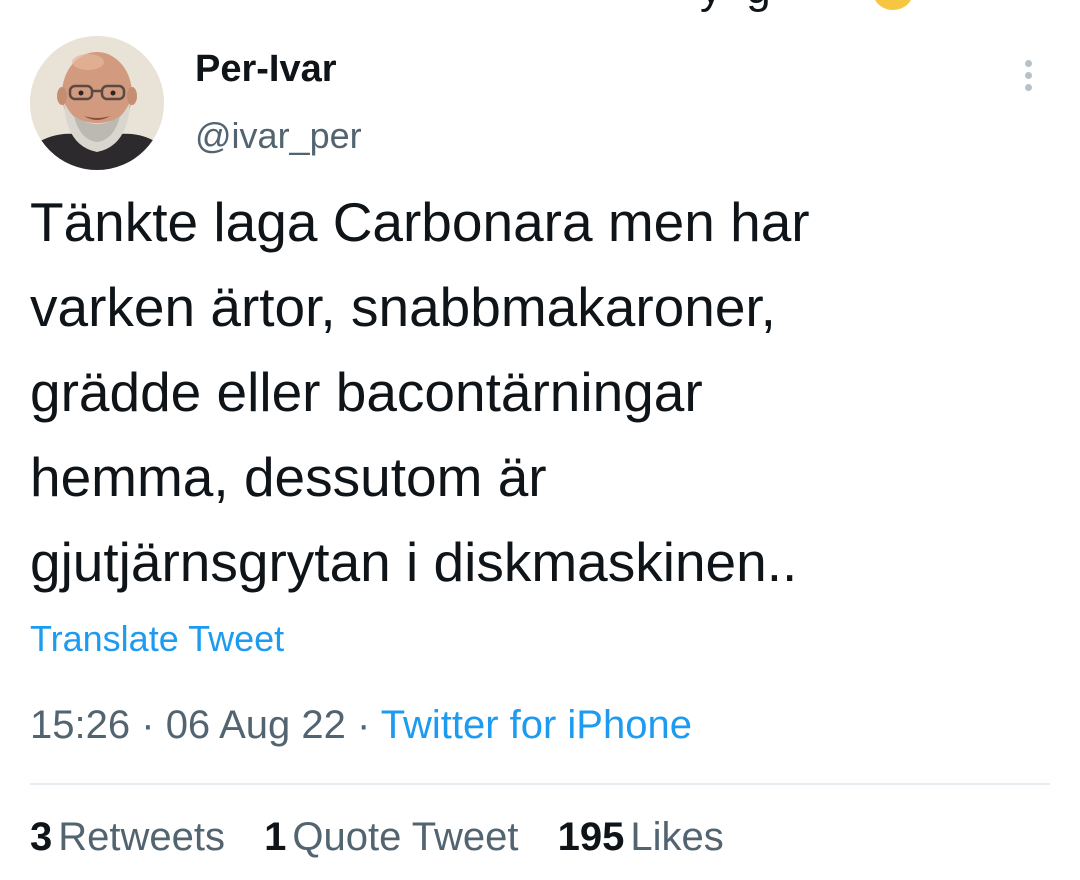 The width and height of the screenshot is (1080, 880). I want to click on tweet-text-line: hemma, dessutom är, so click(288, 477).